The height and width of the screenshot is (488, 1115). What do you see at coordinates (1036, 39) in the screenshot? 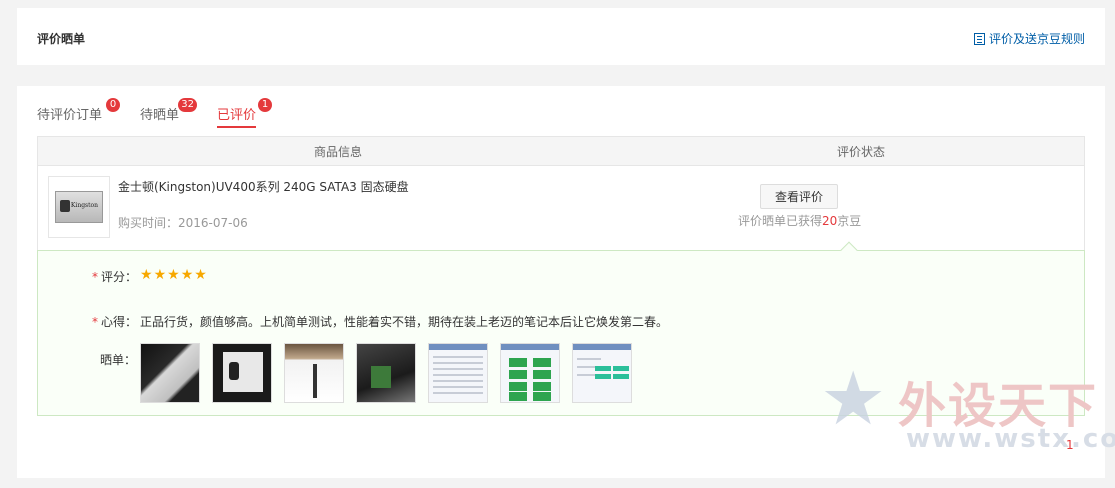
I see `rules-link-label: 评价及送京豆规则` at bounding box center [1036, 39].